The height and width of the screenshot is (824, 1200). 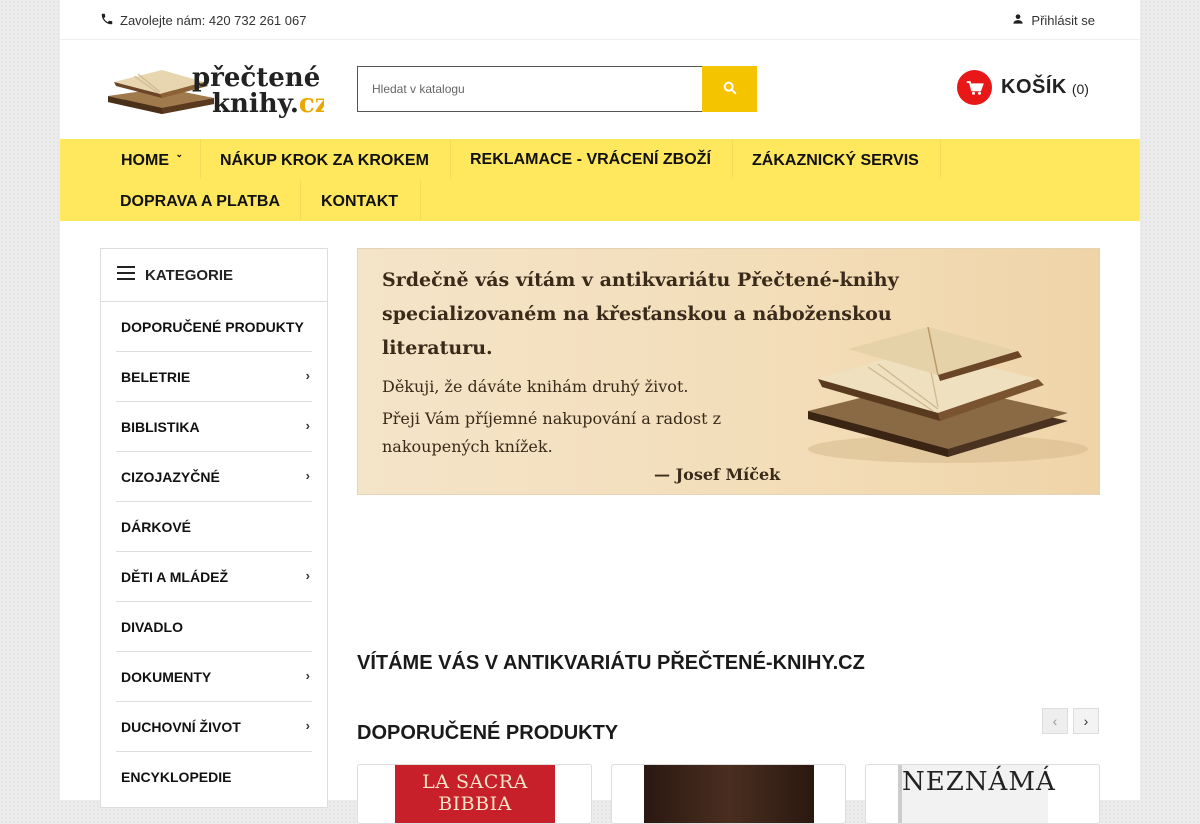 I want to click on menu-icon, so click(x=127, y=275).